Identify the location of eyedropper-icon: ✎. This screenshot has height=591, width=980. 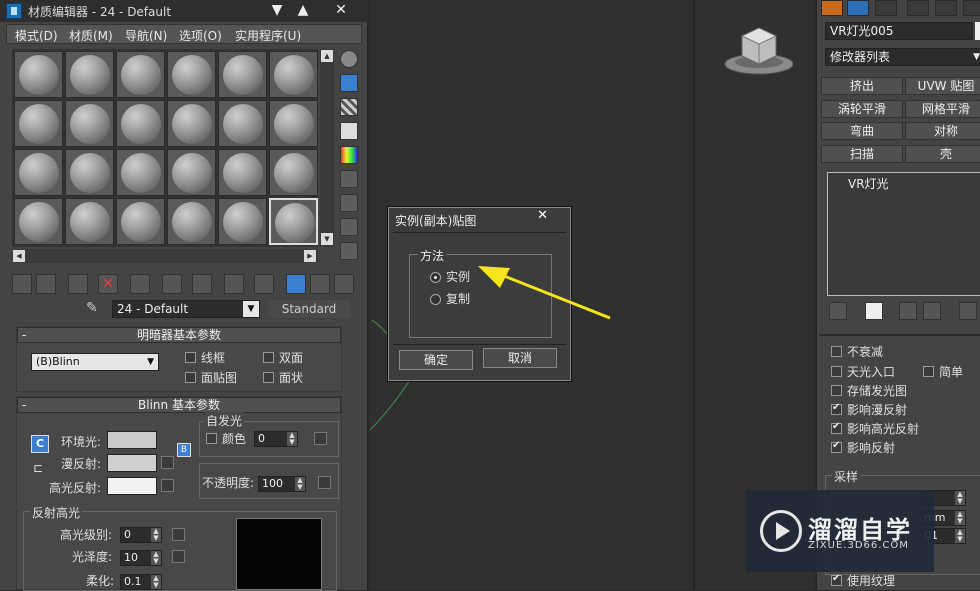
(96, 309).